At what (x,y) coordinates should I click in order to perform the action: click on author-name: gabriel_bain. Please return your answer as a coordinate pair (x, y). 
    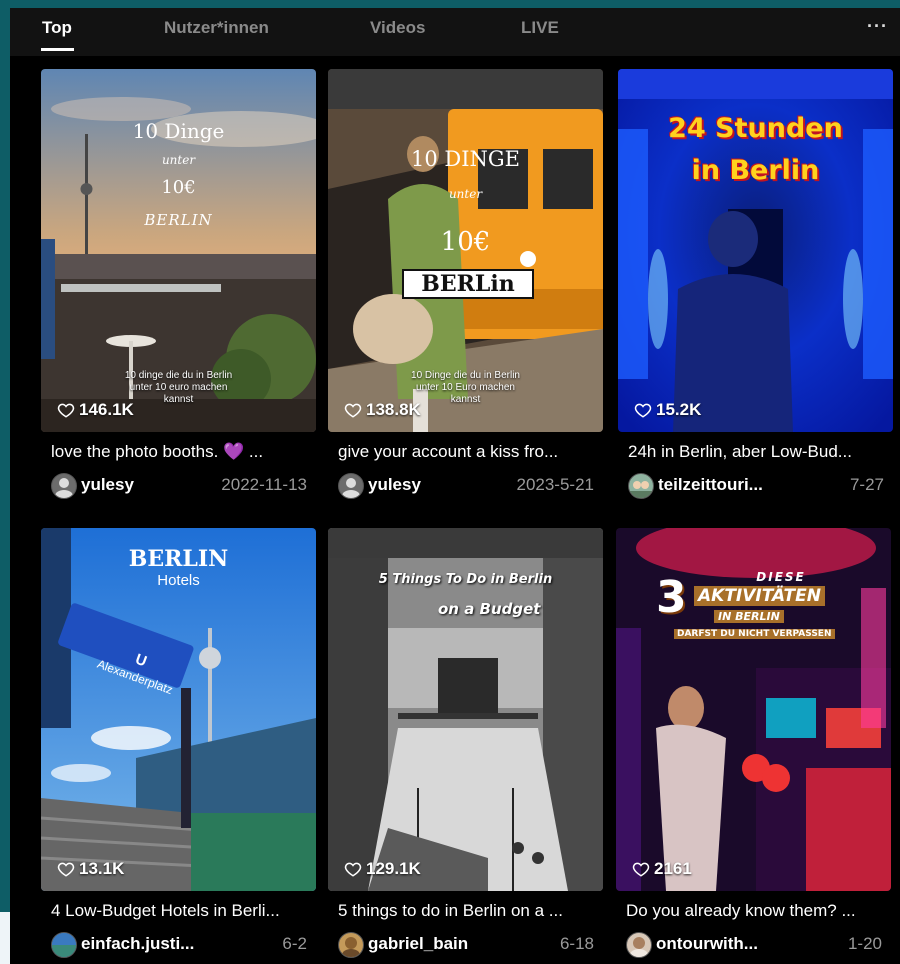
    Looking at the image, I should click on (418, 944).